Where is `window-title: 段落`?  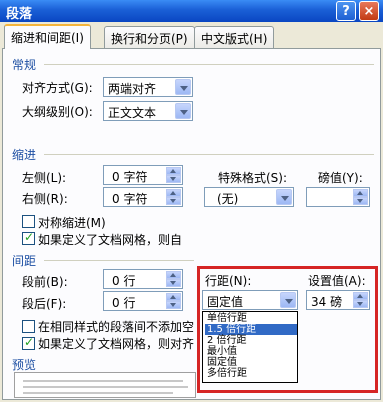
window-title: 段落 is located at coordinates (19, 14).